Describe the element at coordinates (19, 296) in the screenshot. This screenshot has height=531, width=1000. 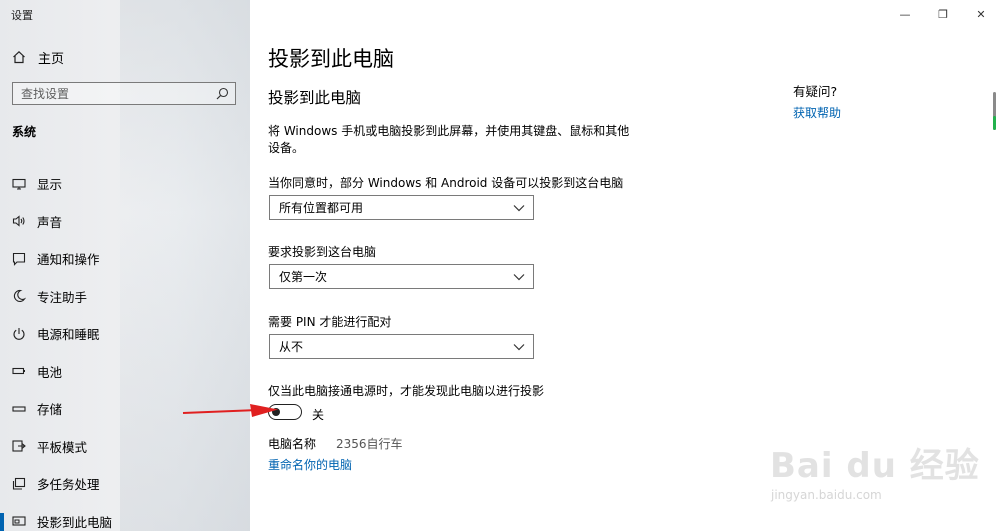
I see `moon-icon` at that location.